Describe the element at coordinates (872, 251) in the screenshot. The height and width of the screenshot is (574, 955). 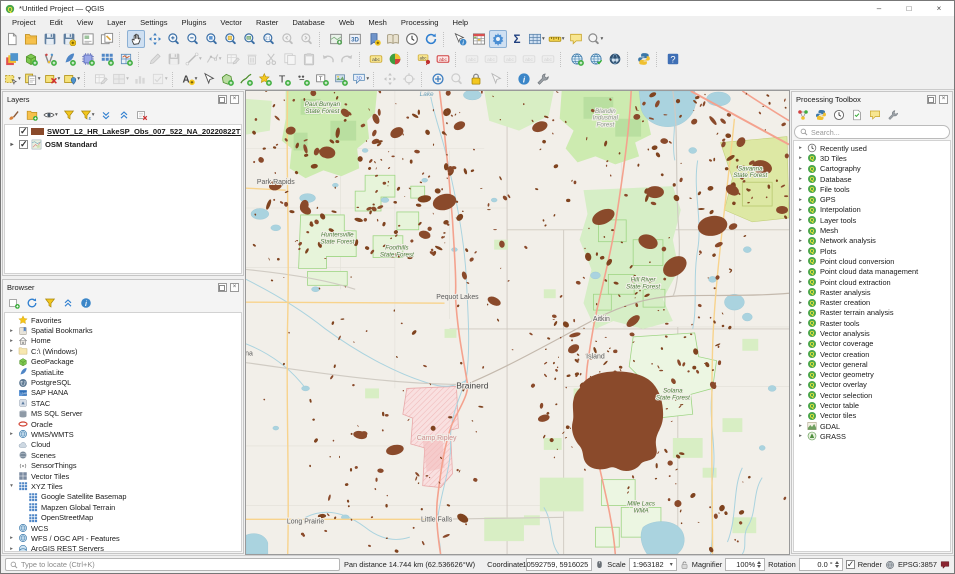
I see `processing-group-plots: ▸ Q Plots` at that location.